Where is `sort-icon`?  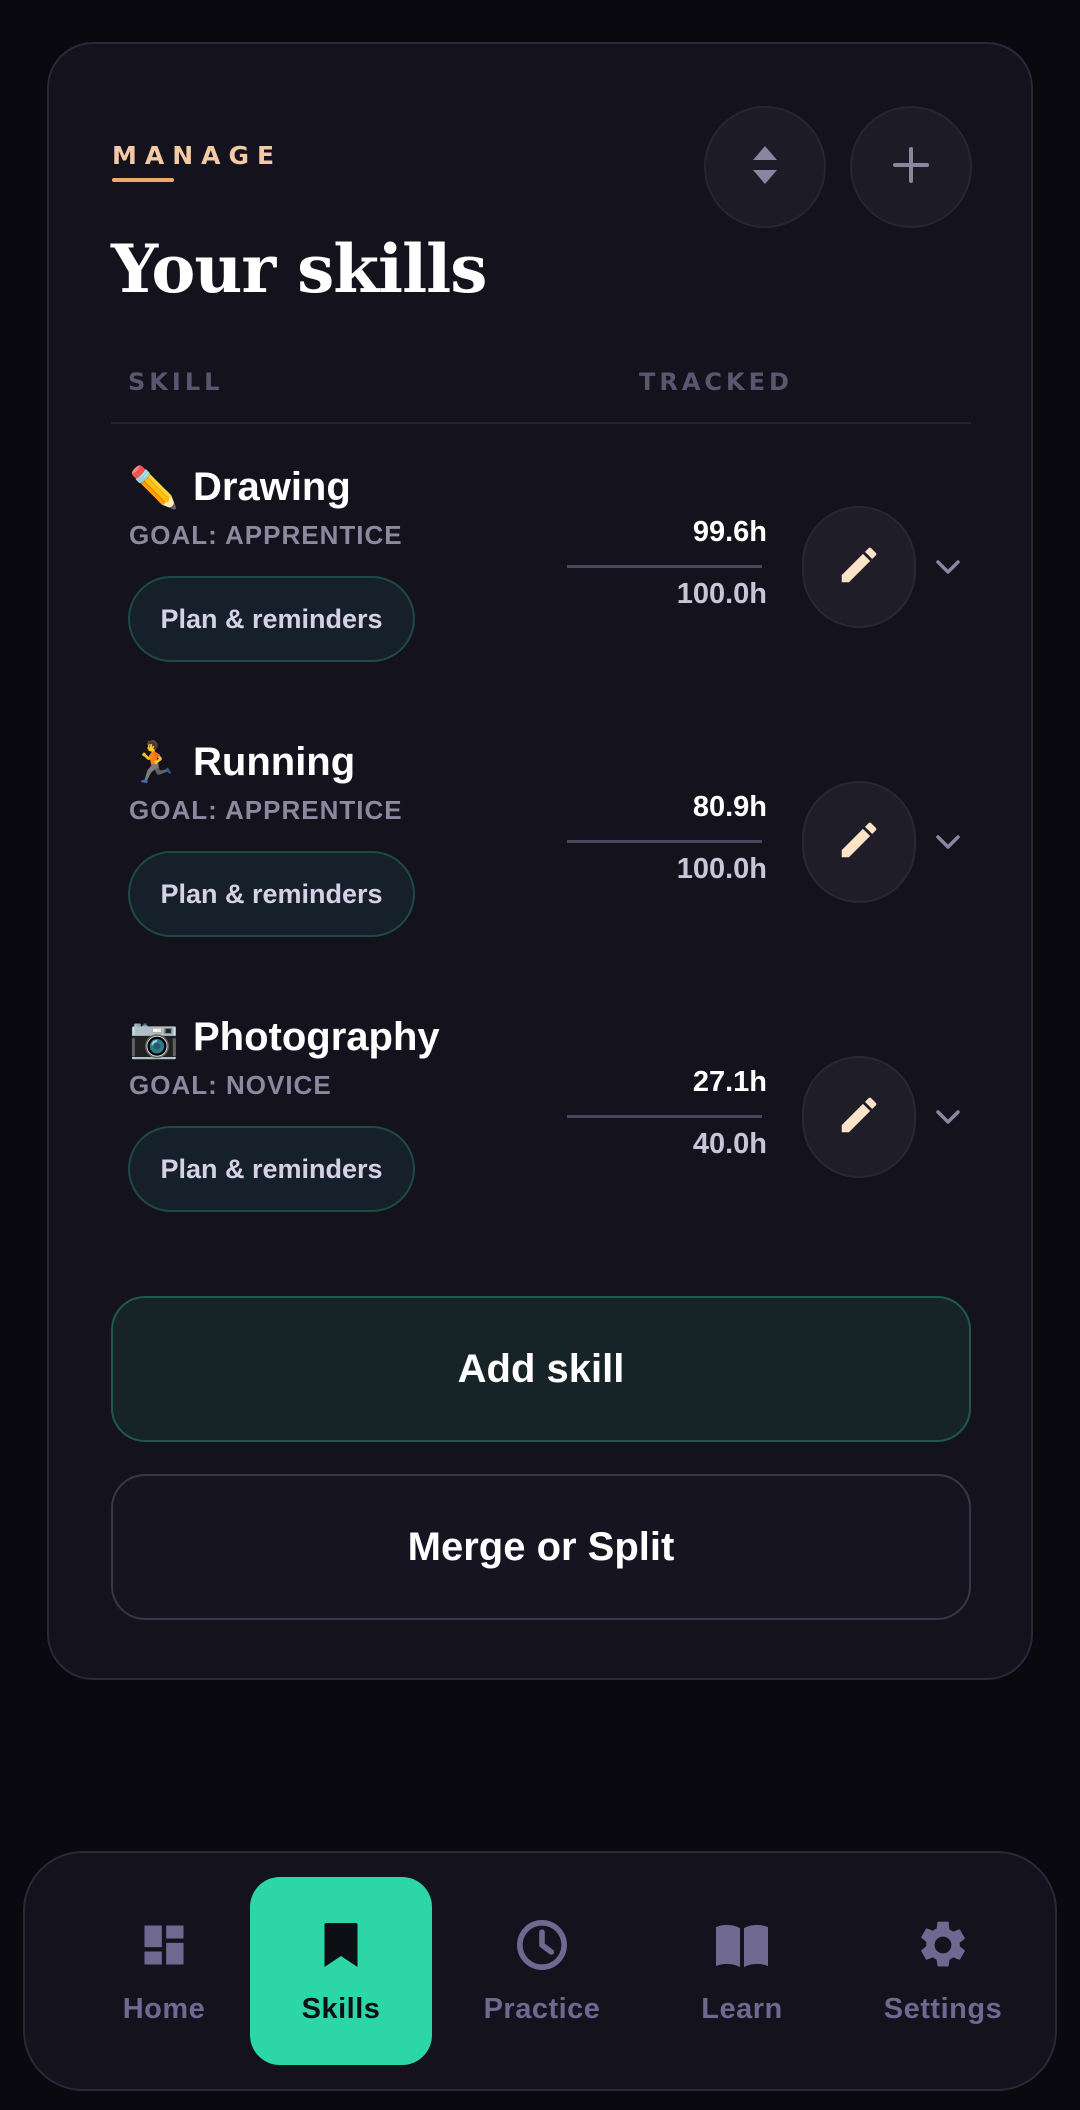 sort-icon is located at coordinates (765, 167).